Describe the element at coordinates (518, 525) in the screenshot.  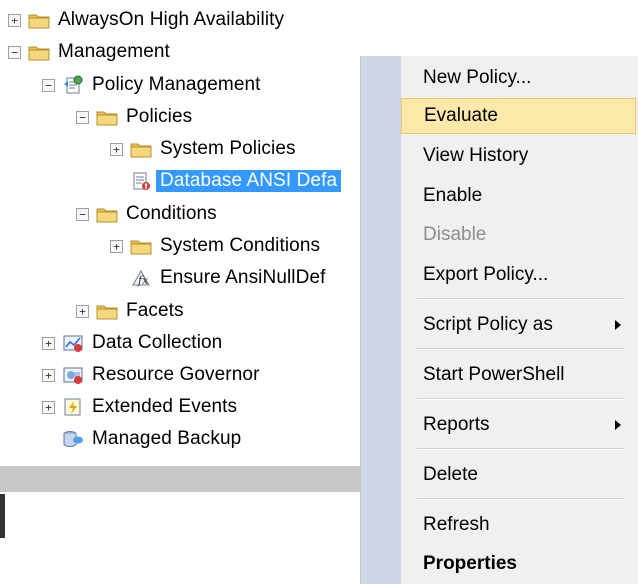
I see `menu-item-refresh: Refresh` at that location.